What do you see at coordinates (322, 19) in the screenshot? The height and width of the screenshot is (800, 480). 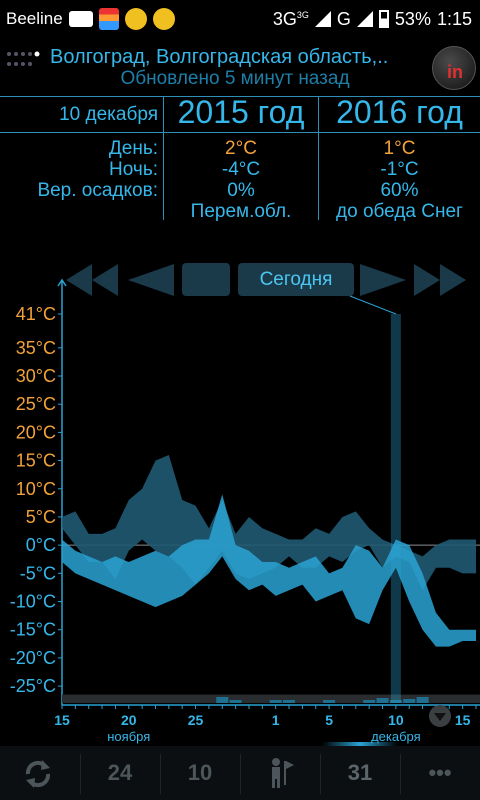 I see `signal-icon` at bounding box center [322, 19].